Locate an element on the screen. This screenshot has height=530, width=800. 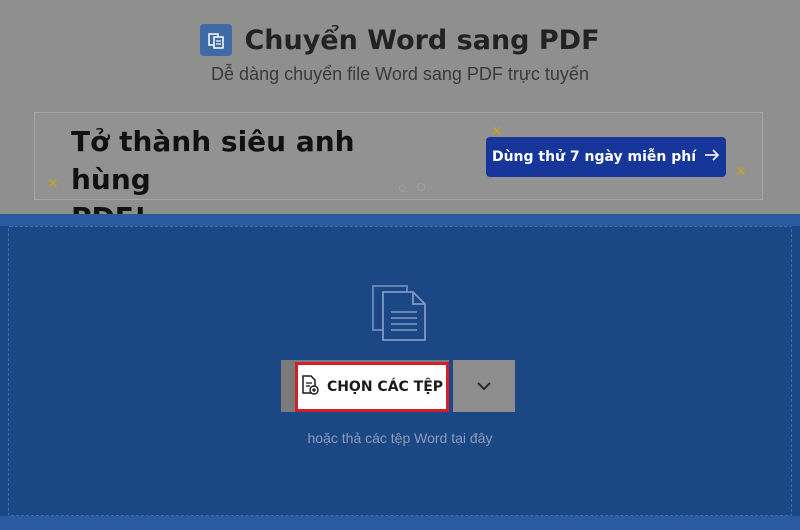
choose-files-group: CHỌN CÁC TỆP is located at coordinates (398, 386).